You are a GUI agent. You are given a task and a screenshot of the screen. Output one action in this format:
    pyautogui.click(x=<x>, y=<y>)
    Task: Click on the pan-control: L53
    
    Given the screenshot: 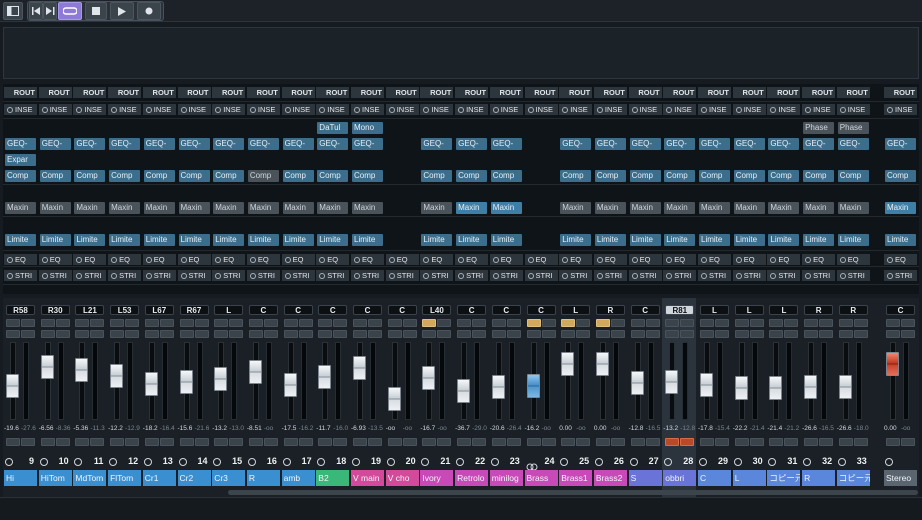 What is the action you would take?
    pyautogui.click(x=125, y=310)
    